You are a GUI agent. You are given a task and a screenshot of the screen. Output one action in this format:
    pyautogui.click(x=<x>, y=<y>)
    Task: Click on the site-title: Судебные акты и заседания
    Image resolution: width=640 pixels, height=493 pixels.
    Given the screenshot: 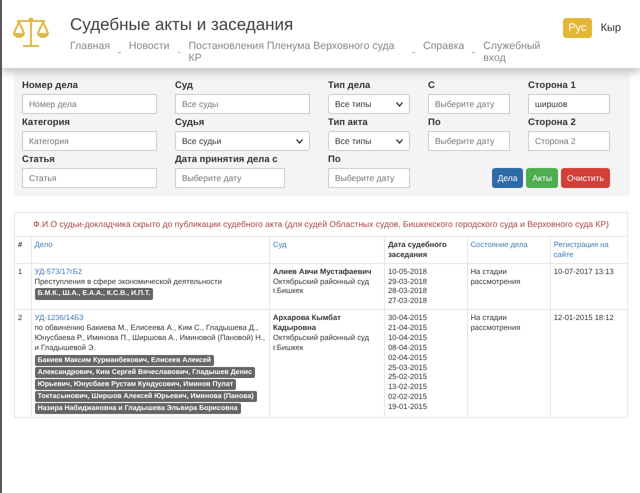 What is the action you would take?
    pyautogui.click(x=182, y=25)
    